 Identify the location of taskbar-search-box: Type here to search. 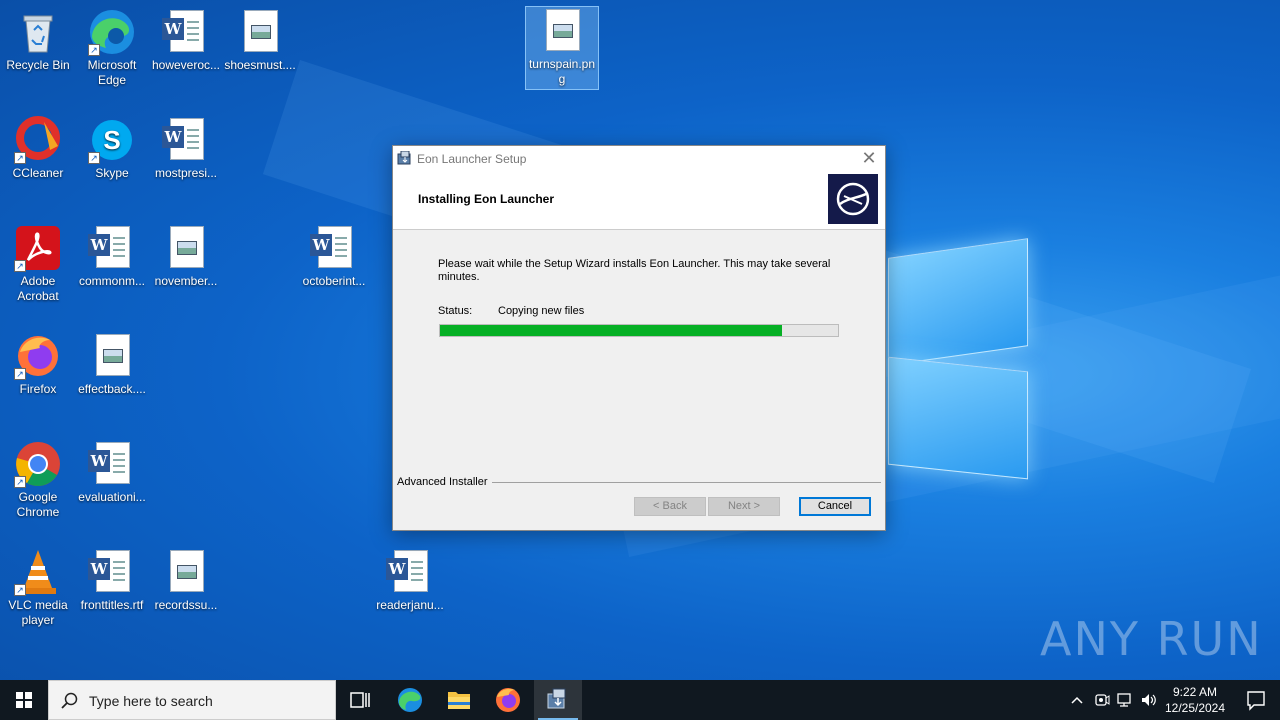
(192, 700).